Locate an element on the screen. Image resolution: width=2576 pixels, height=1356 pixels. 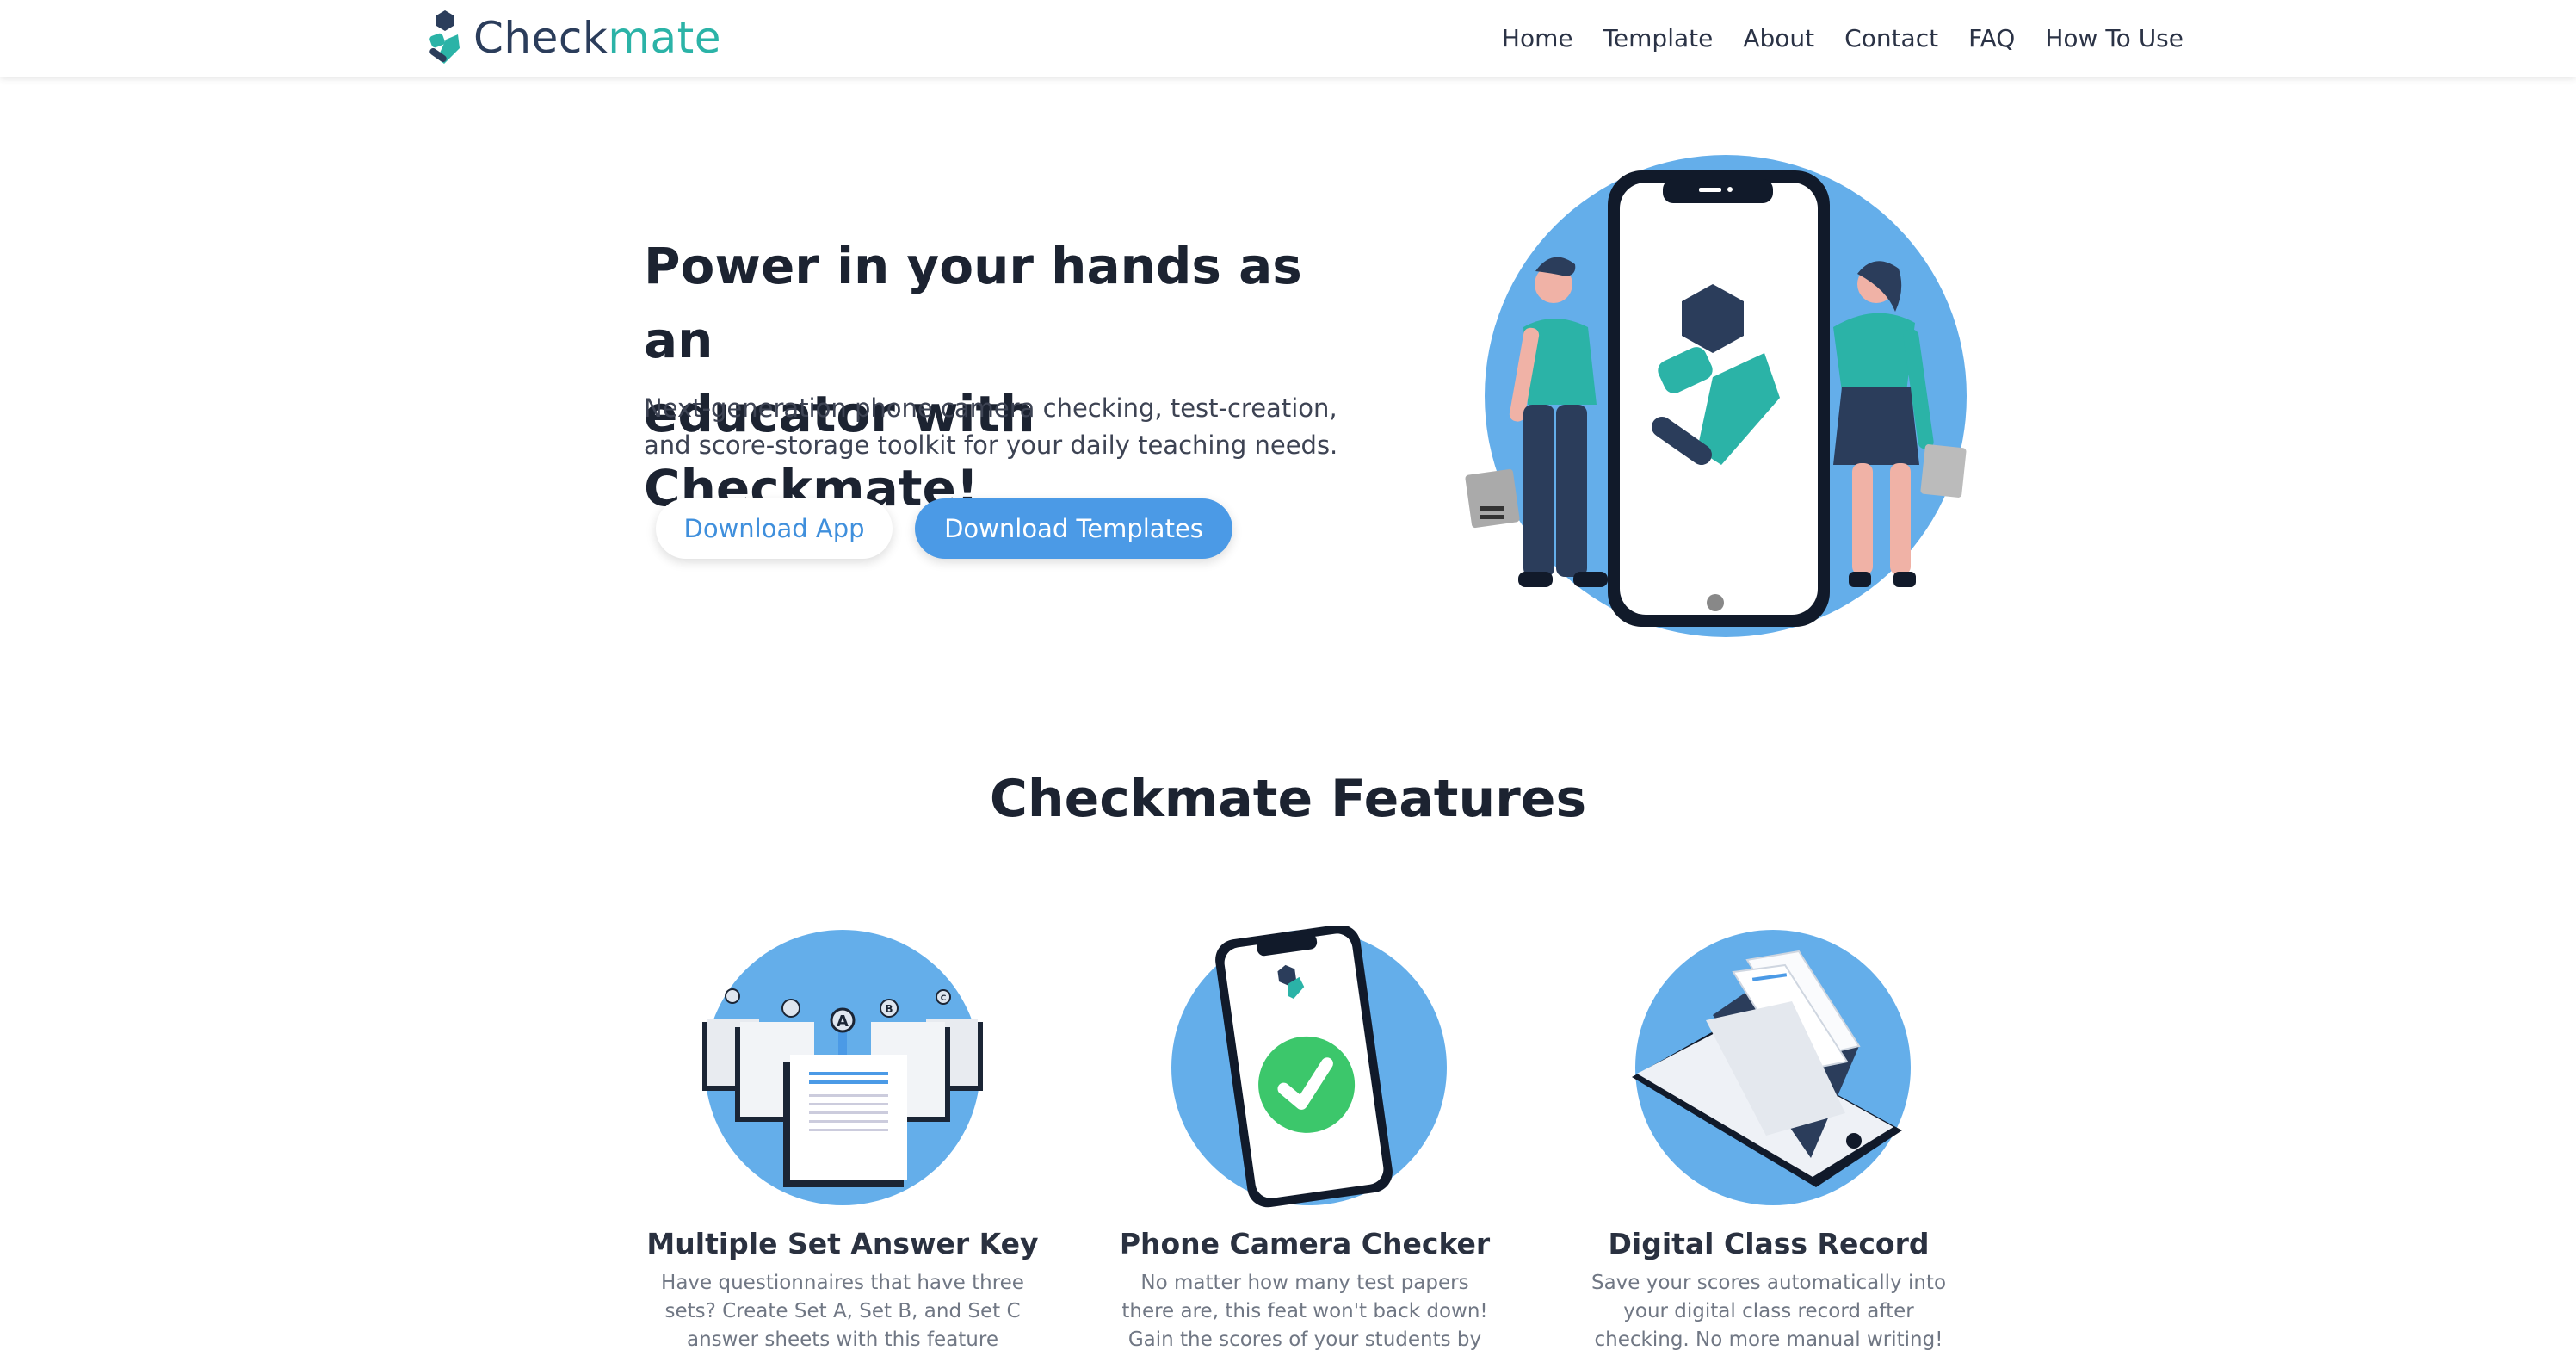
brand-name: Checkmate is located at coordinates (597, 38).